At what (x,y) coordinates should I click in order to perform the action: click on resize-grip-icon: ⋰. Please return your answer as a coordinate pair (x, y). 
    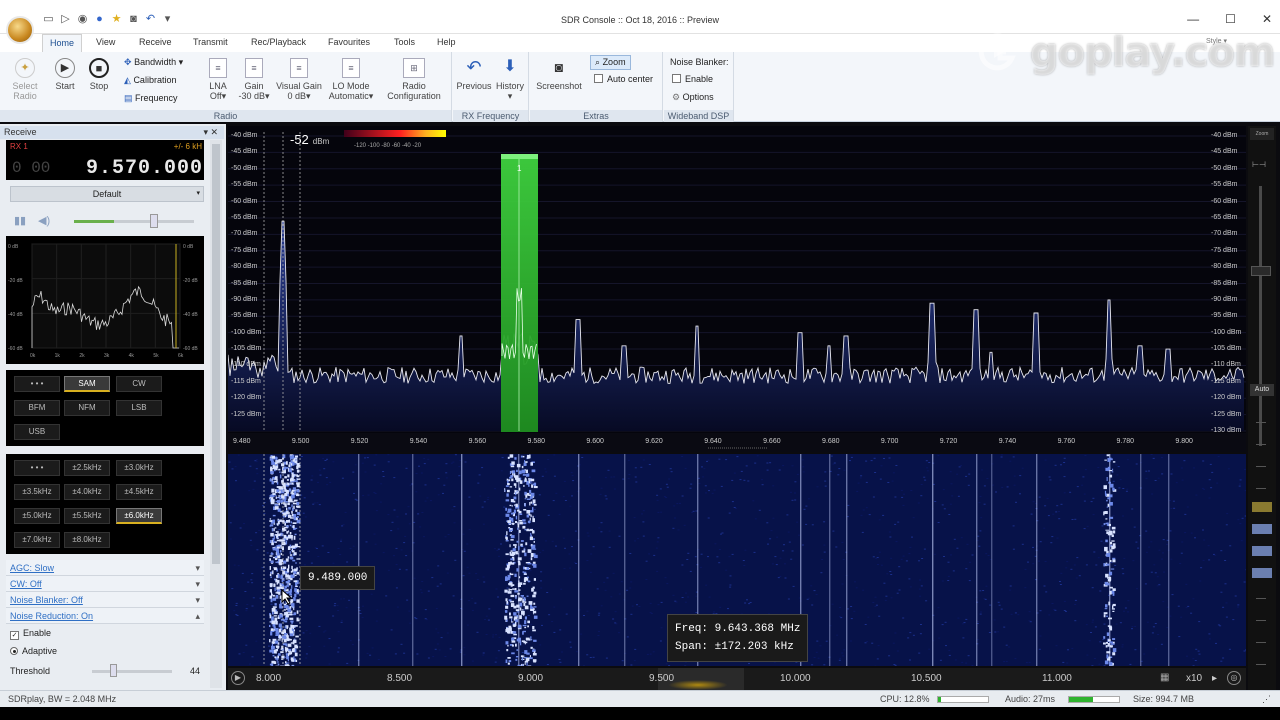
    Looking at the image, I should click on (1266, 699).